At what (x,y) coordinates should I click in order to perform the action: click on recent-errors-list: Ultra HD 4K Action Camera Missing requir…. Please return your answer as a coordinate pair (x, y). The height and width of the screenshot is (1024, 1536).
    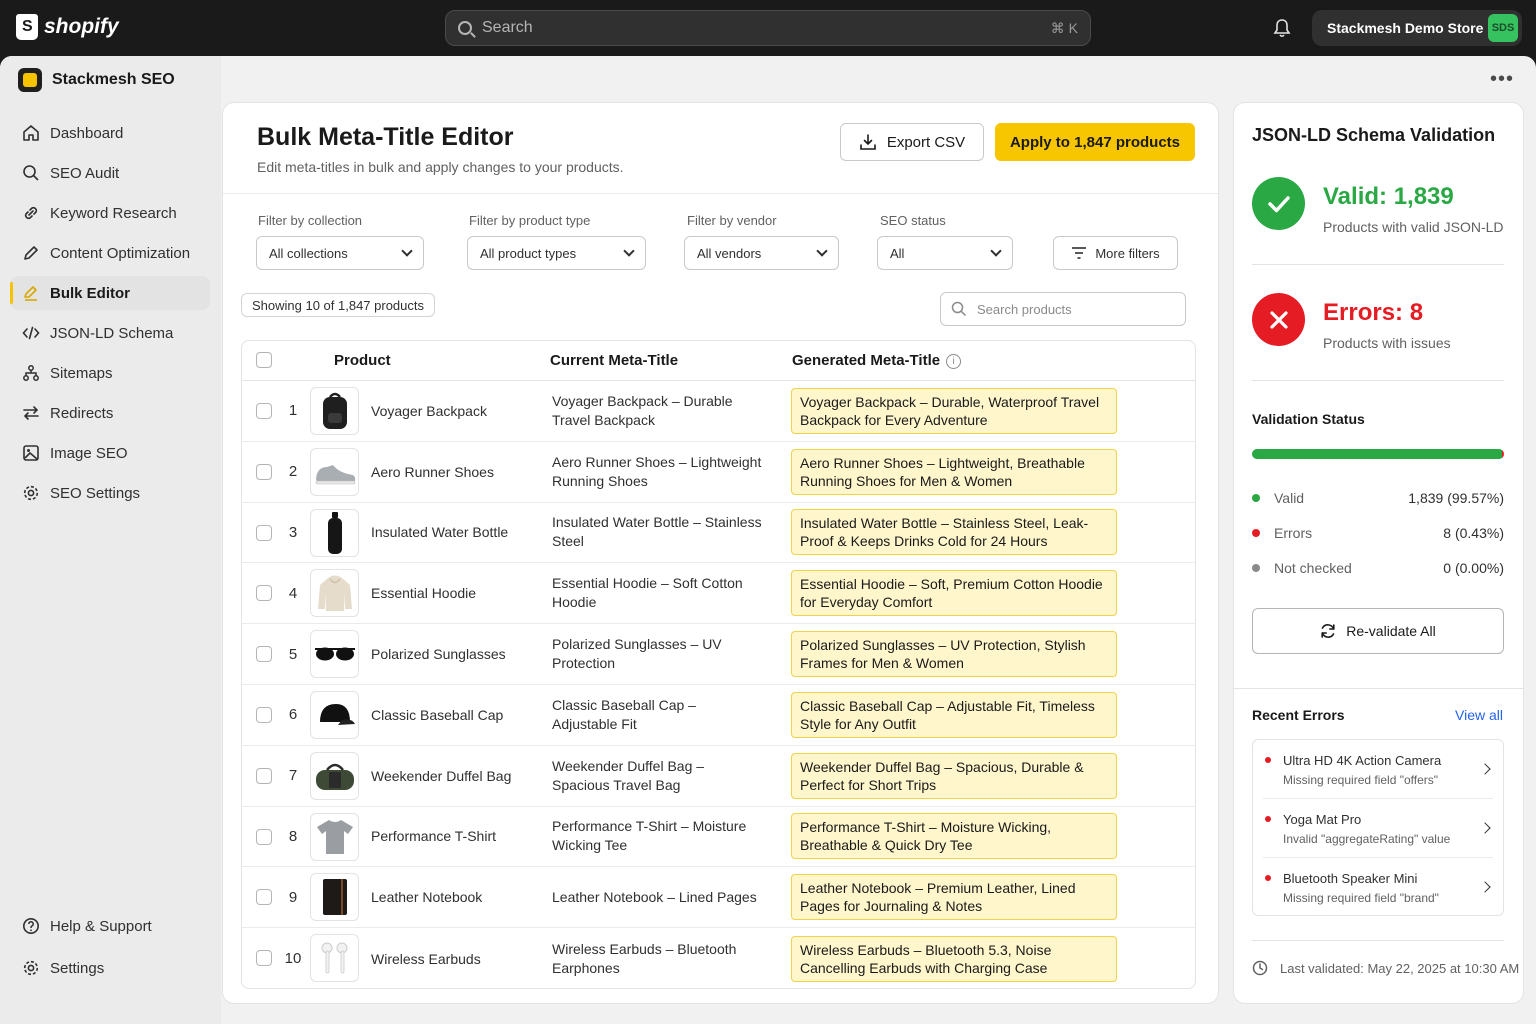
    Looking at the image, I should click on (1378, 827).